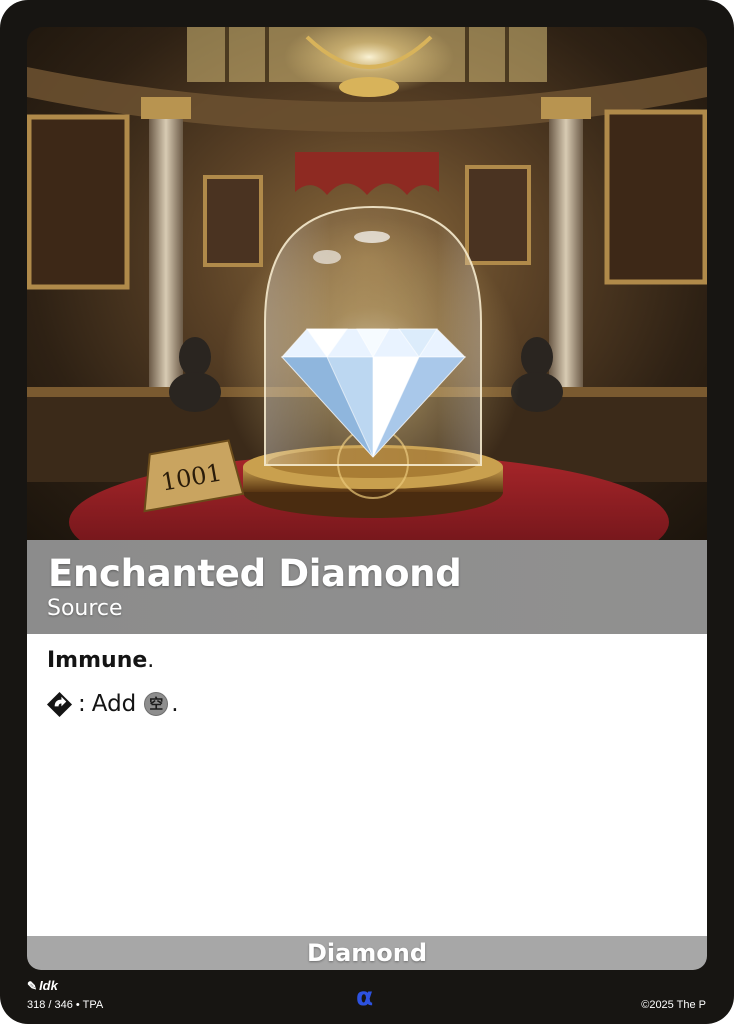 Image resolution: width=734 pixels, height=1024 pixels. I want to click on subtype-bar: Diamond, so click(367, 953).